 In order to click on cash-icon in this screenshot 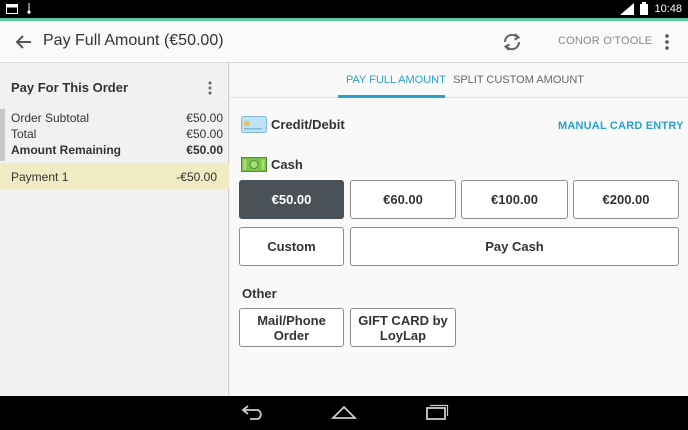, I will do `click(254, 164)`.